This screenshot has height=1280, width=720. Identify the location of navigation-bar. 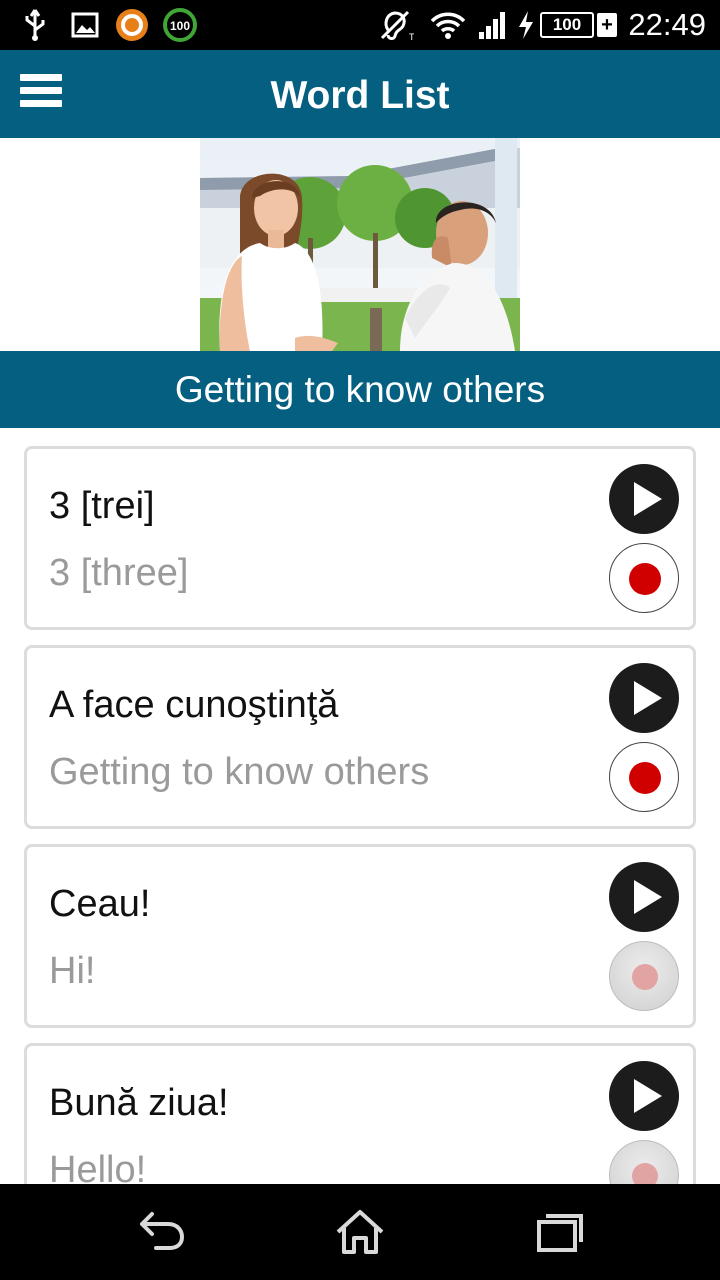
(360, 1232).